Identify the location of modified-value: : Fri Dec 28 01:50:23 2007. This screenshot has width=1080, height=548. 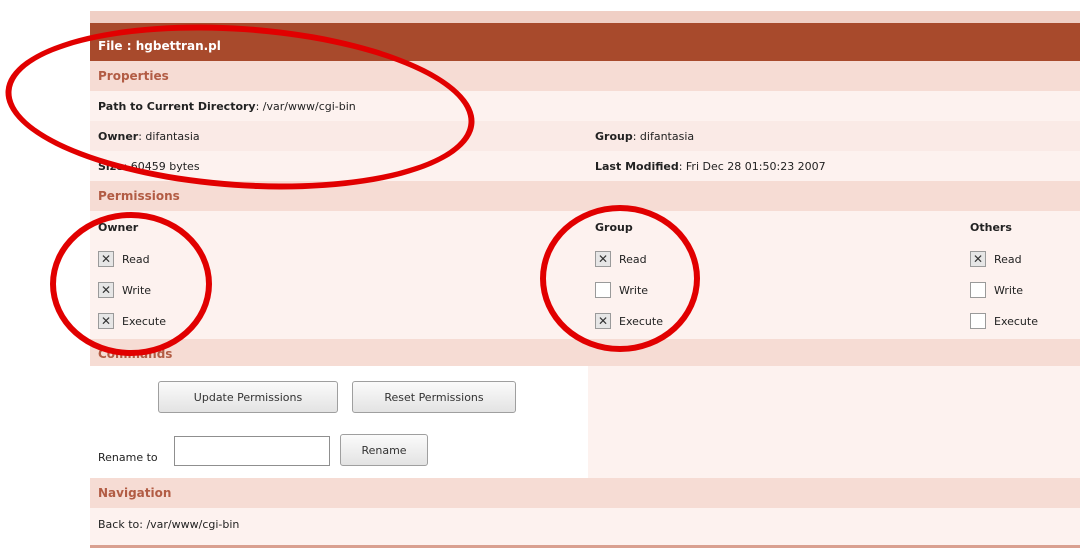
(752, 166).